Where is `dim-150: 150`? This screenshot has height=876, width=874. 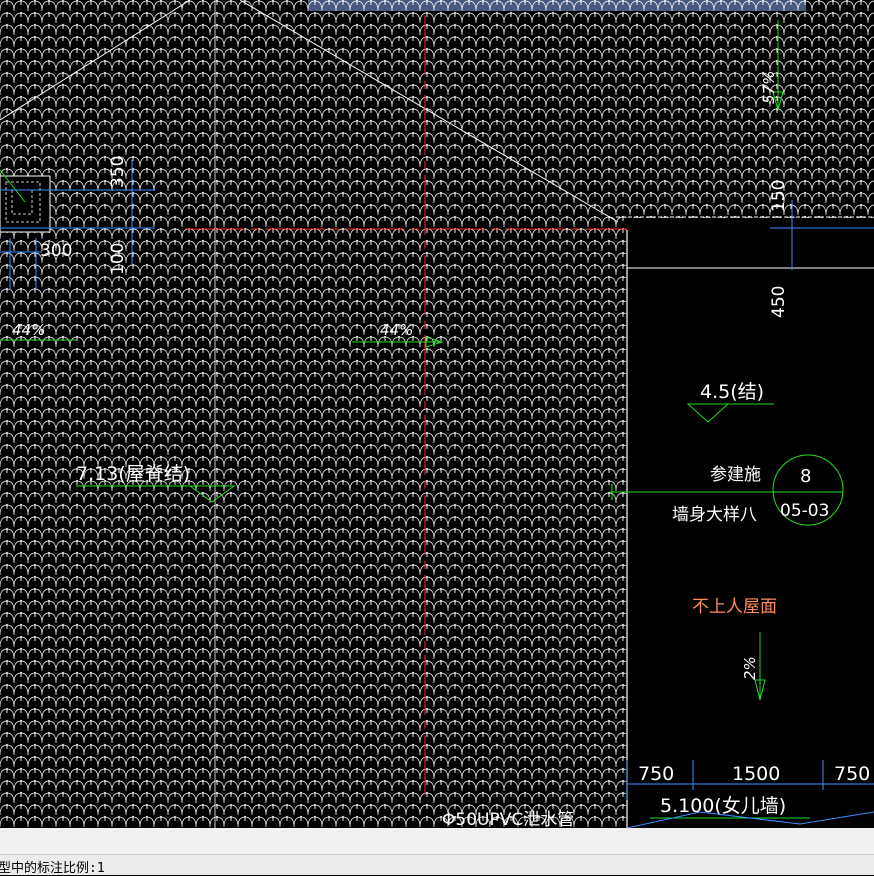 dim-150: 150 is located at coordinates (779, 196).